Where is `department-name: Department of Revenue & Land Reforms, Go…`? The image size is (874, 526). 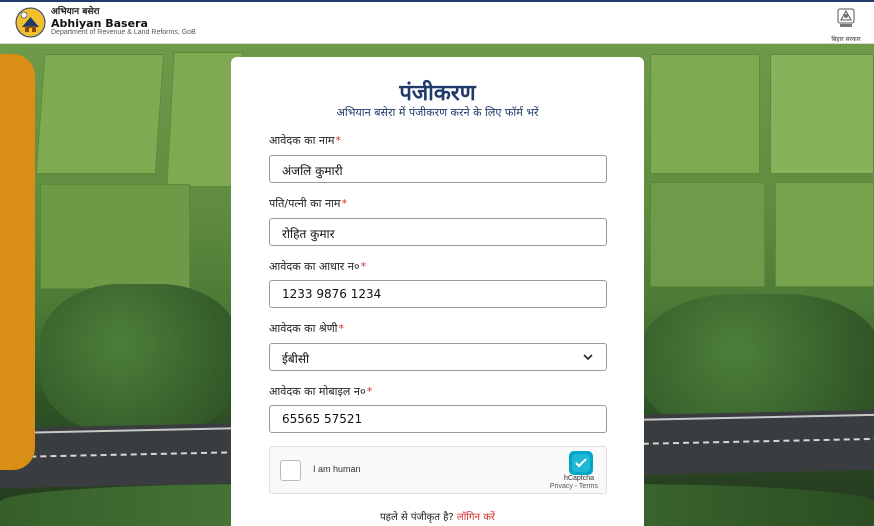
department-name: Department of Revenue & Land Reforms, Go… is located at coordinates (123, 33).